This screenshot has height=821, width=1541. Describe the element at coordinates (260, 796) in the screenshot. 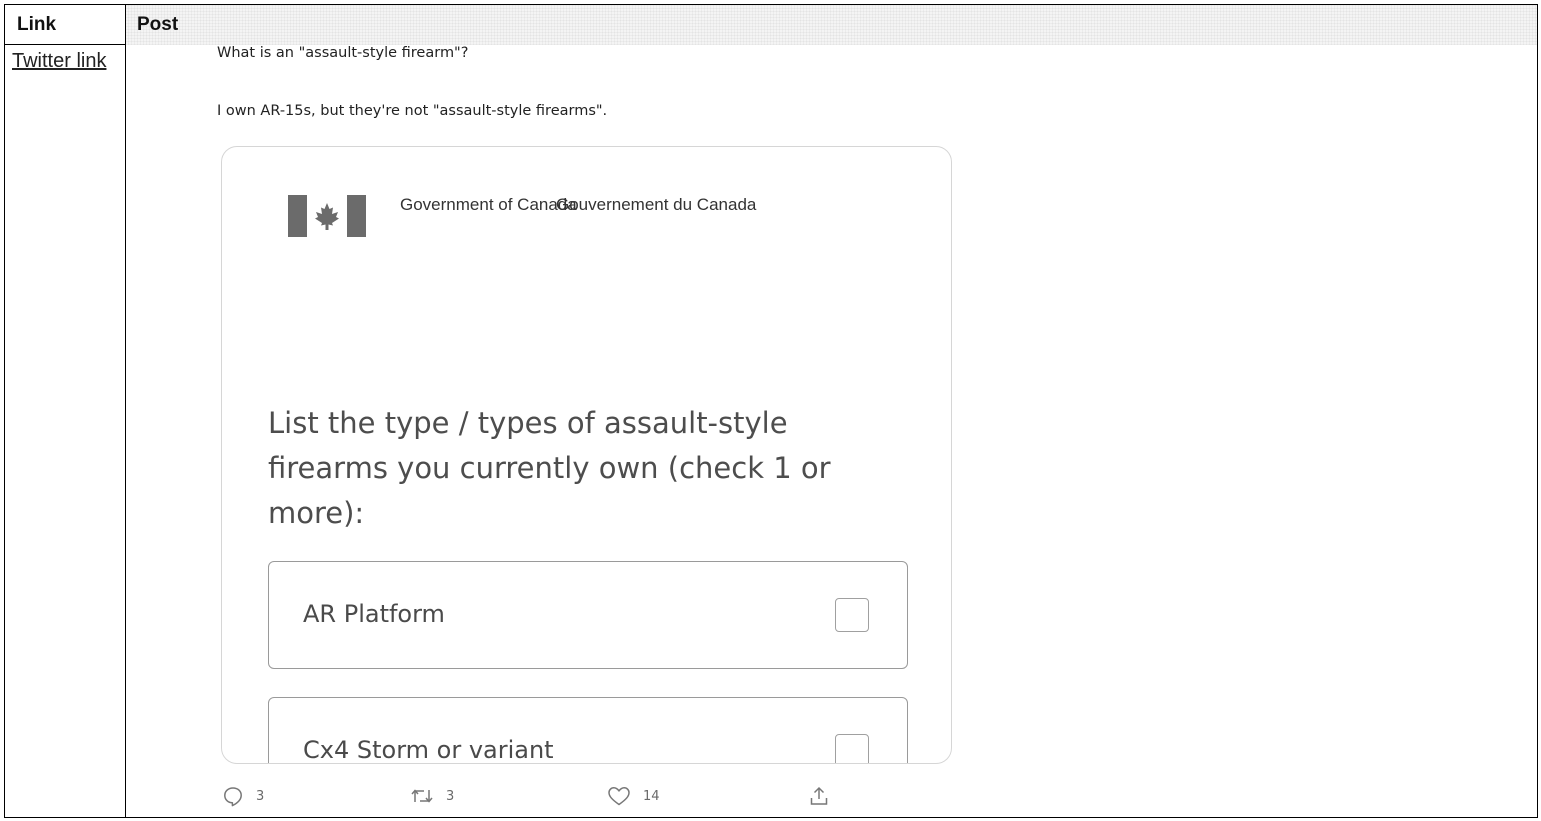

I see `reply-count: 3` at that location.